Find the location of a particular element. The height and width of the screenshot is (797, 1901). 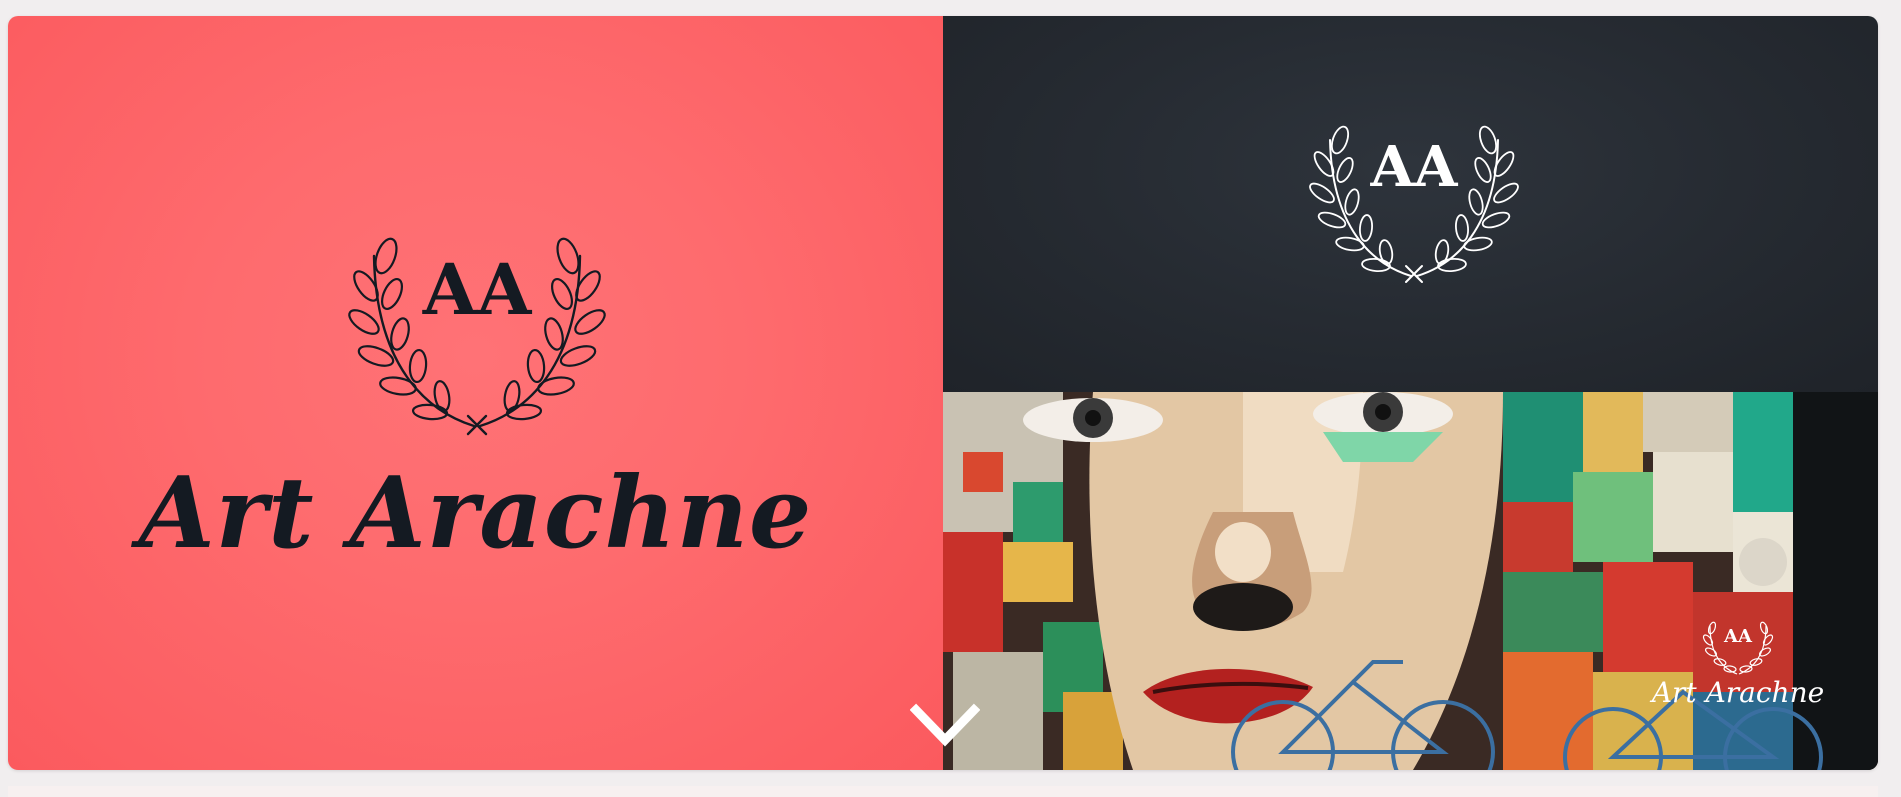

chevron-down-icon is located at coordinates (945, 726).